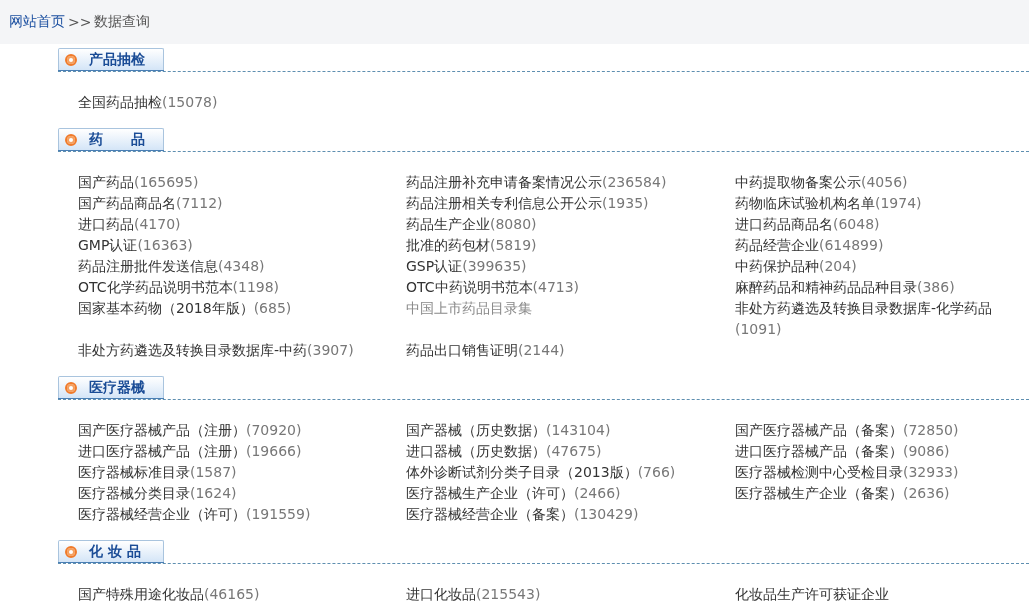  Describe the element at coordinates (242, 350) in the screenshot. I see `data-link: 非处方药遴选及转换目录数据库-中药(3907)` at that location.